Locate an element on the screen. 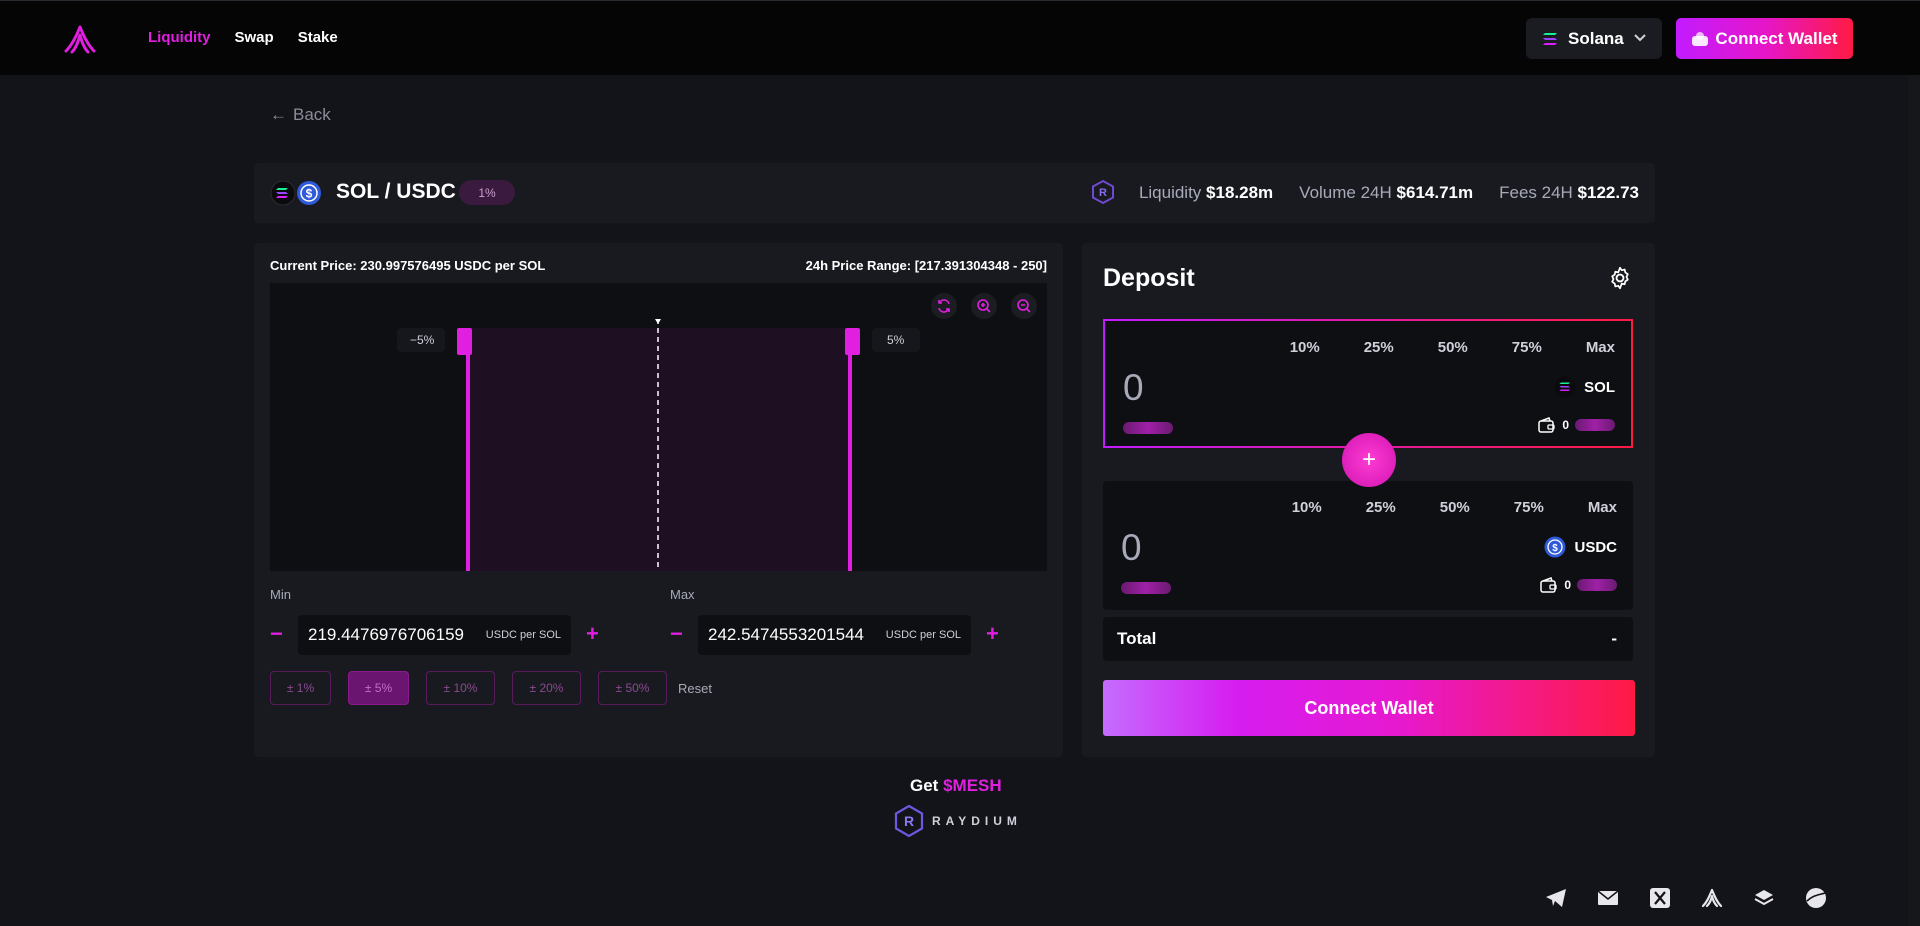 This screenshot has width=1920, height=926. token-b-balance: 0 is located at coordinates (1578, 585).